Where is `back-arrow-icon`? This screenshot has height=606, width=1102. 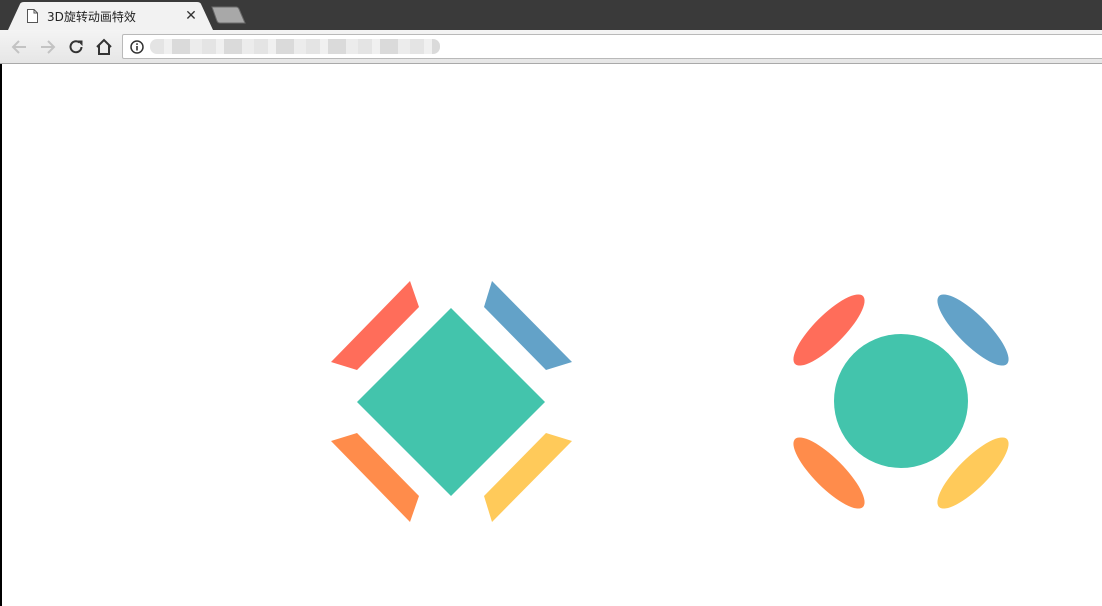
back-arrow-icon is located at coordinates (20, 47).